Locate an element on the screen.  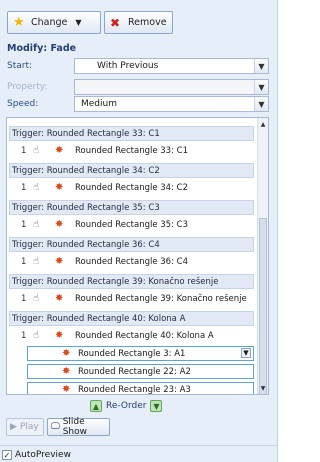
item-name: Rounded Rectangle 34: C2 is located at coordinates (131, 187).